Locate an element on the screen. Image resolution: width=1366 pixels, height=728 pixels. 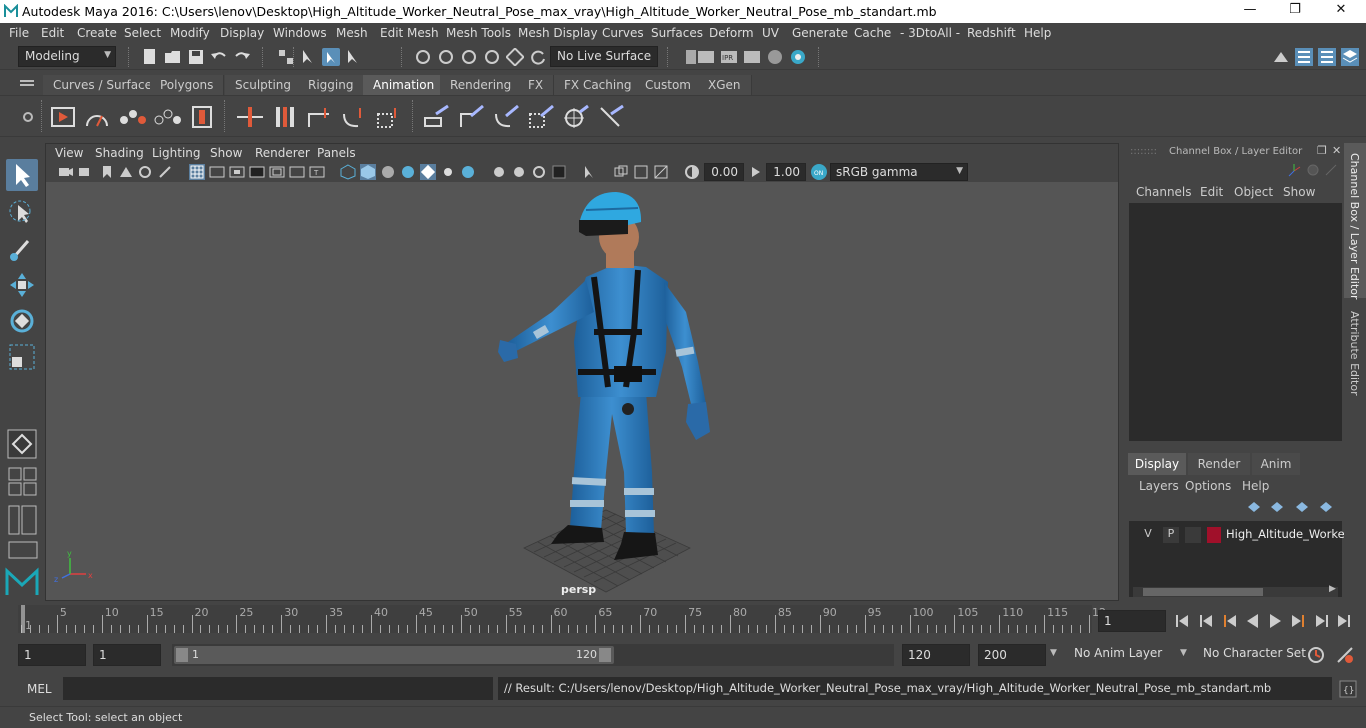
playback-start-field: 1 is located at coordinates (127, 655).